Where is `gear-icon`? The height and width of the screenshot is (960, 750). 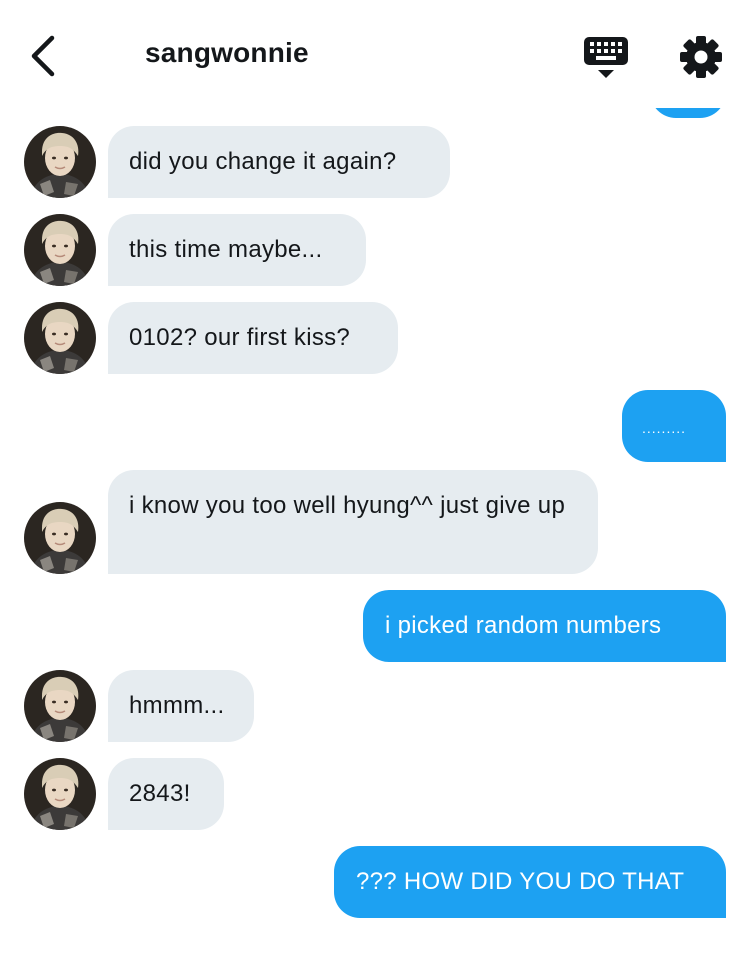 gear-icon is located at coordinates (701, 57).